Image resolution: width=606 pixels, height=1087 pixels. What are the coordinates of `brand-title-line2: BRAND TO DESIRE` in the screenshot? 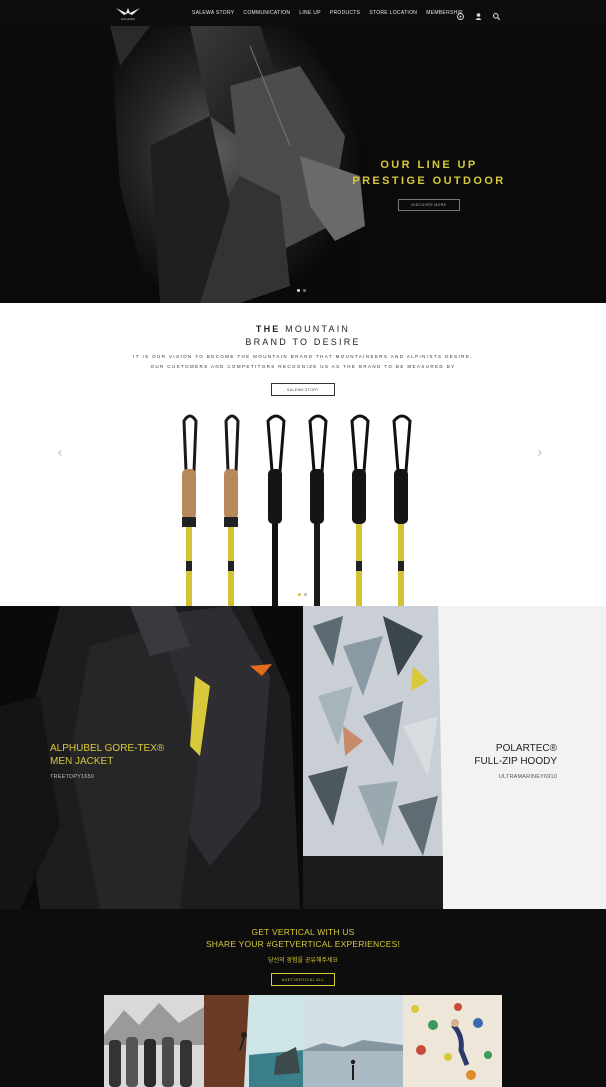 It's located at (303, 342).